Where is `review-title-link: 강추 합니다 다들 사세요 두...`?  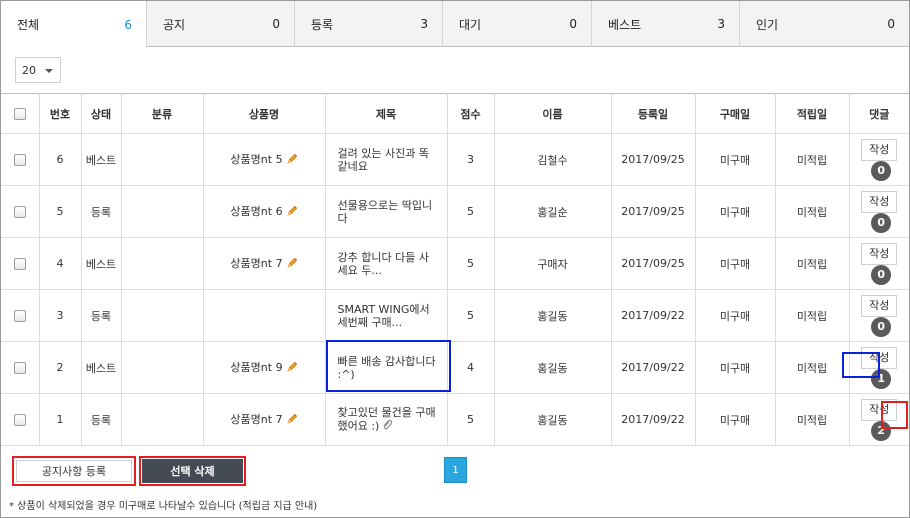
review-title-link: 강추 합니다 다들 사세요 두... is located at coordinates (383, 264).